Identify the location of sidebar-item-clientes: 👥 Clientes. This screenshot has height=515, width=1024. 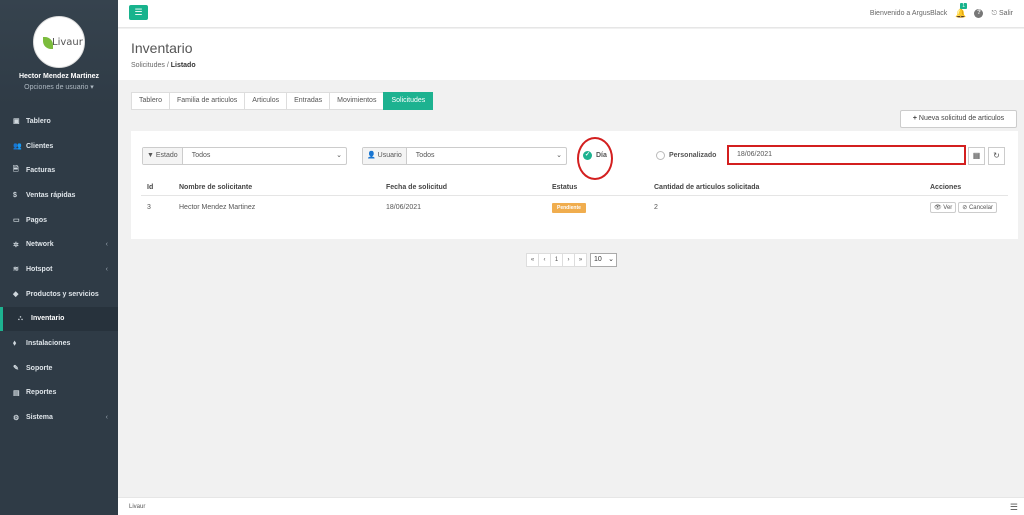
(59, 146).